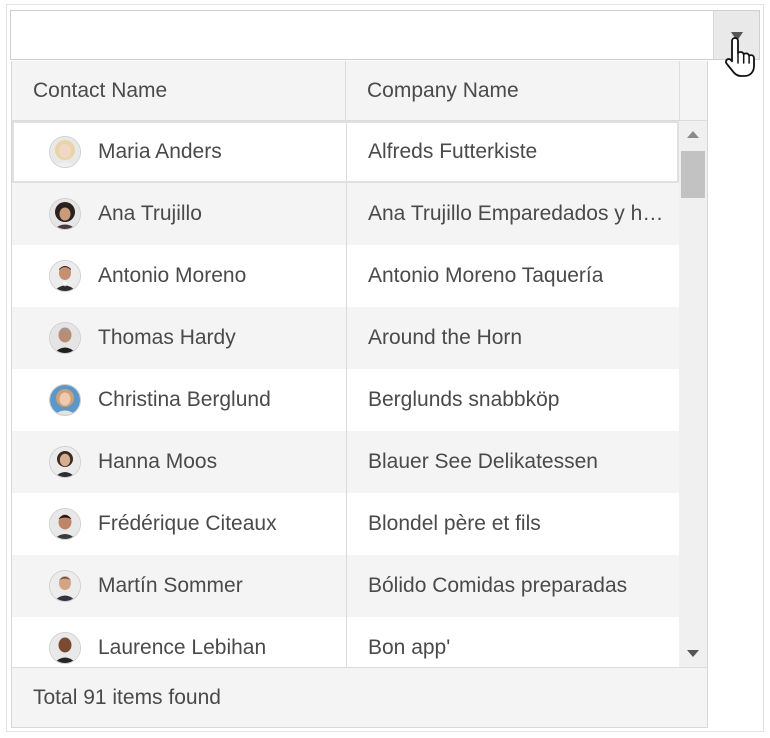  I want to click on company-cell: Around the Horn, so click(512, 338).